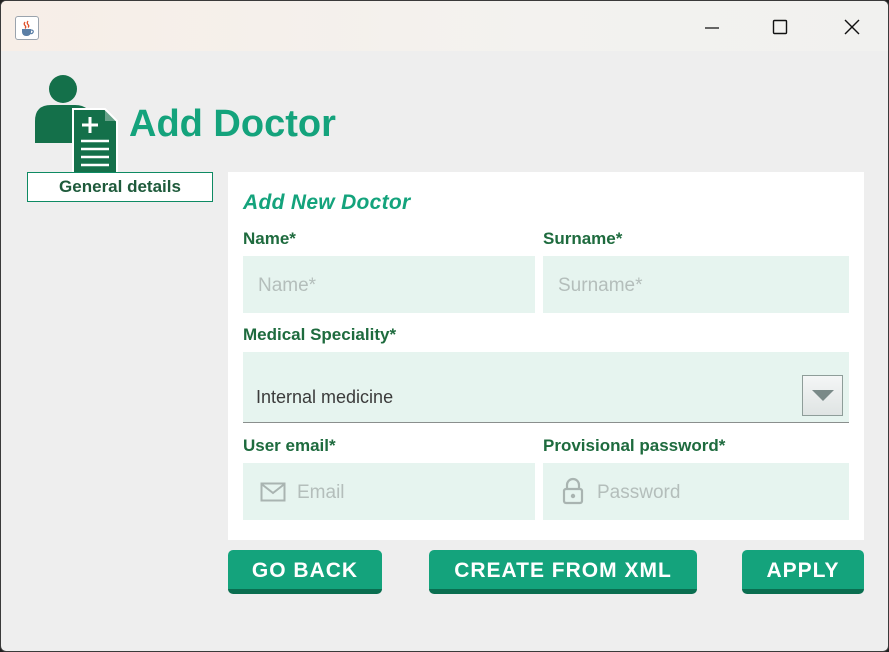  What do you see at coordinates (287, 285) in the screenshot?
I see `name-placeholder: Name*` at bounding box center [287, 285].